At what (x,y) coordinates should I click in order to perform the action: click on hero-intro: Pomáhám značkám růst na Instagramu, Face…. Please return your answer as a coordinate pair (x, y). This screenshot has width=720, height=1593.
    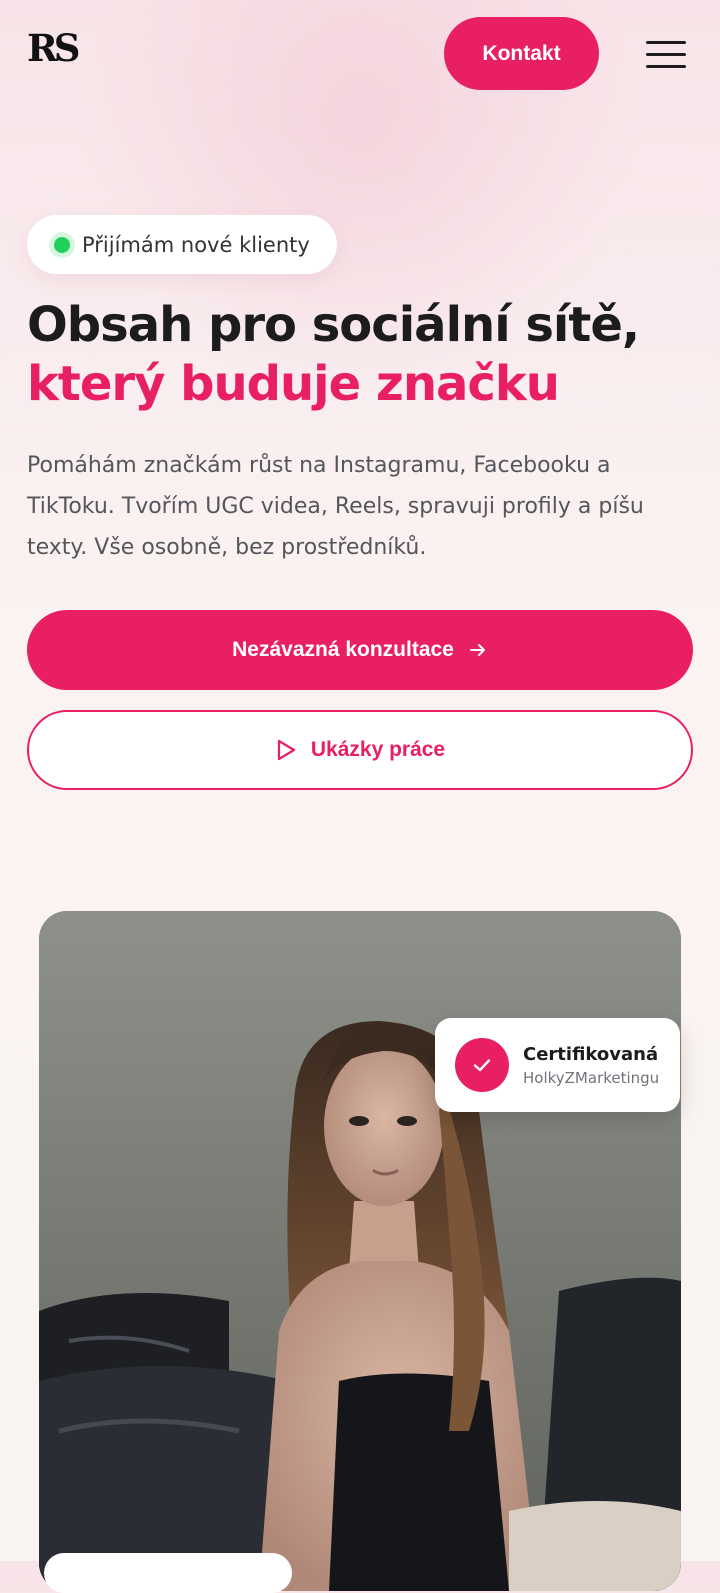
    Looking at the image, I should click on (335, 506).